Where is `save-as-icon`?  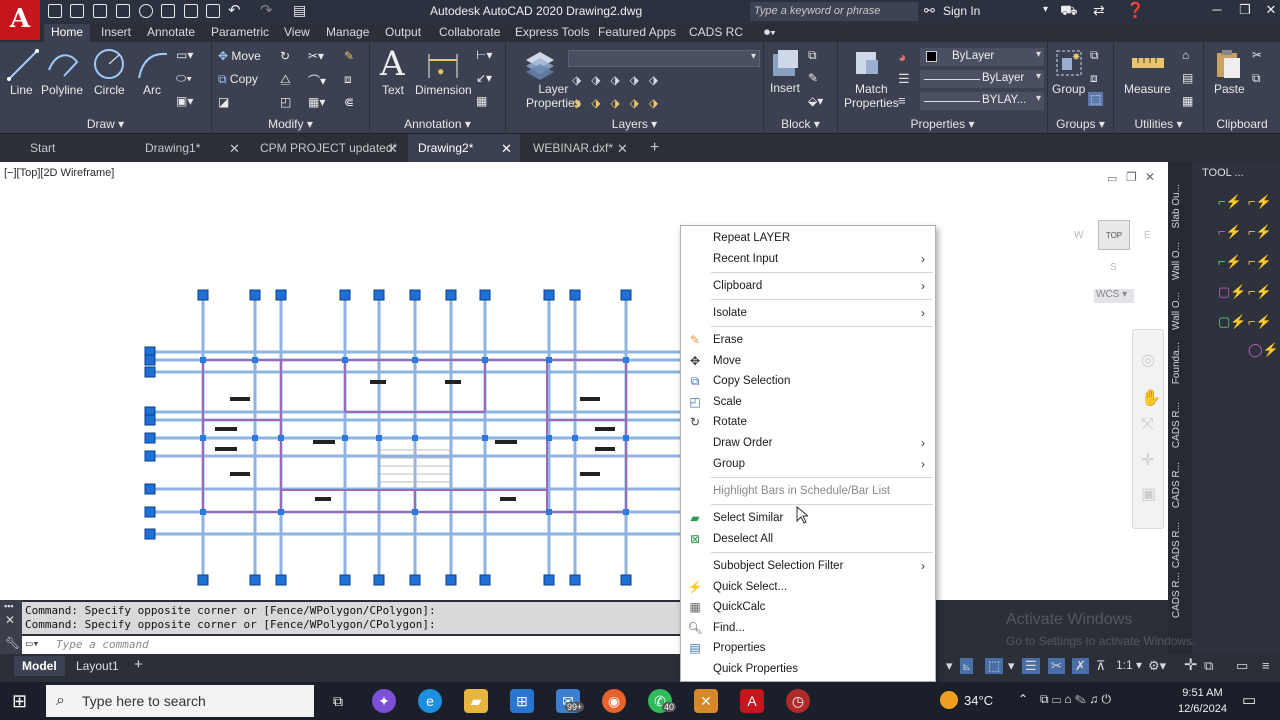 save-as-icon is located at coordinates (213, 11).